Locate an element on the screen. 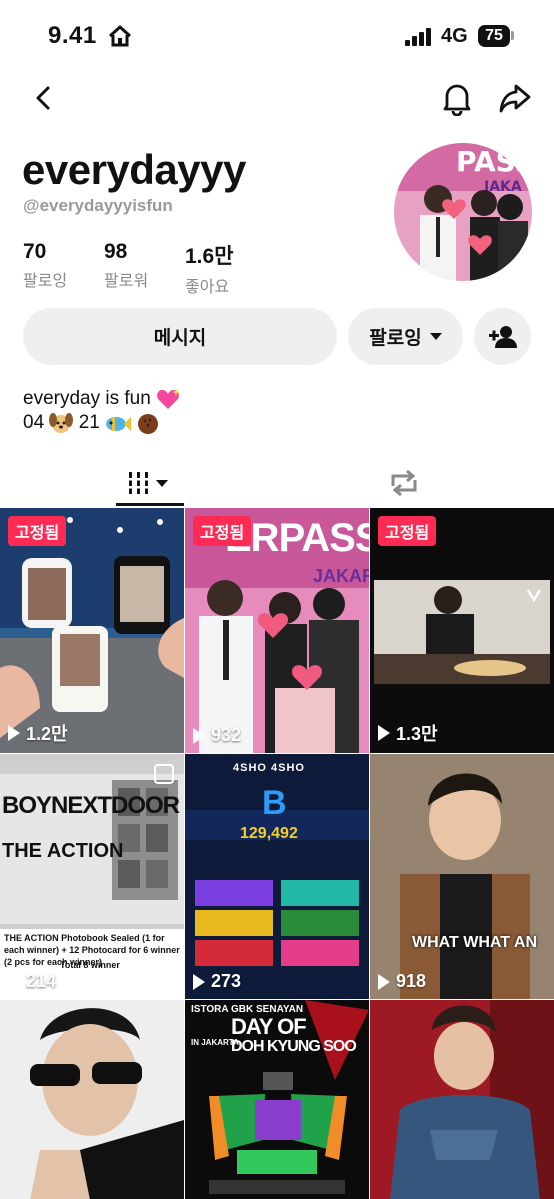 Image resolution: width=554 pixels, height=1199 pixels. tab-videos is located at coordinates (149, 483).